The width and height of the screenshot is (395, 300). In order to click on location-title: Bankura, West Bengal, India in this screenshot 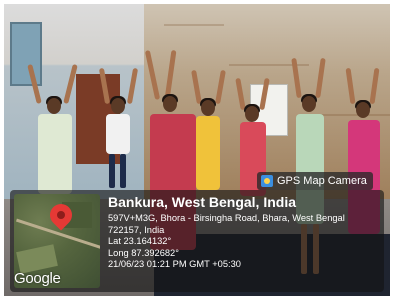, I will do `click(202, 202)`.